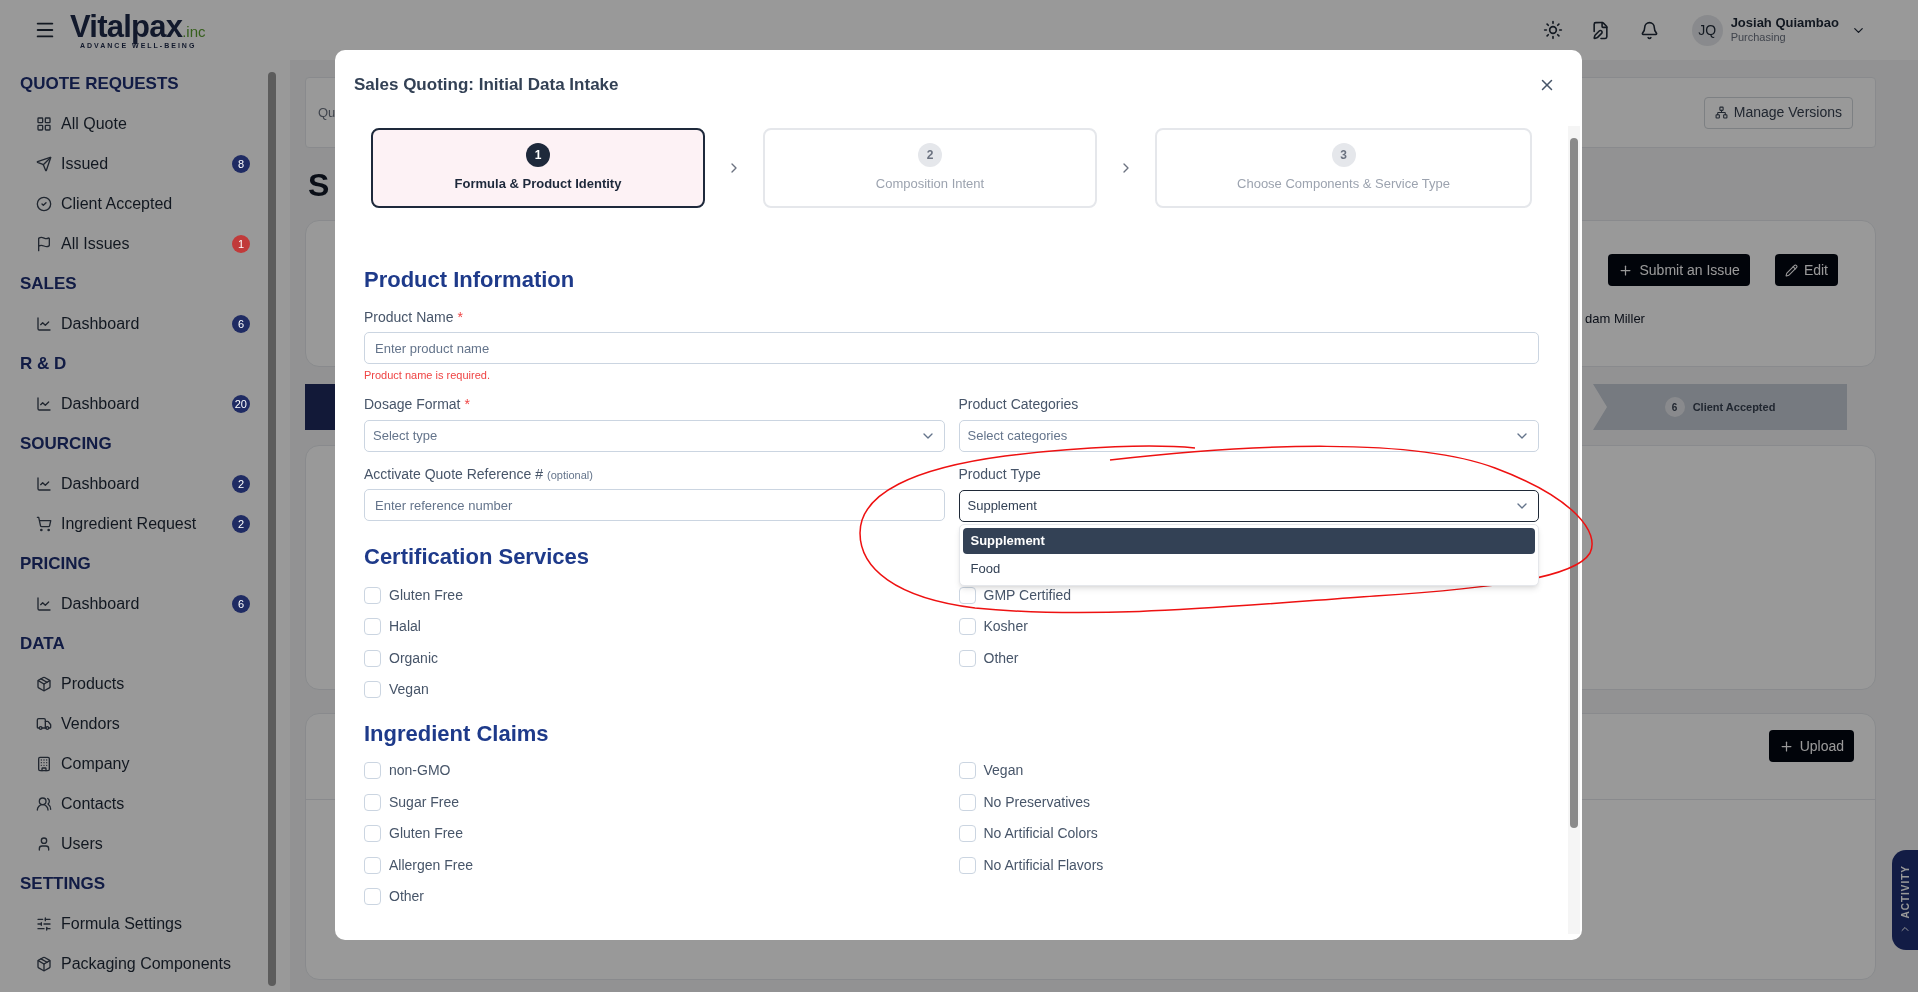 This screenshot has height=992, width=1918. Describe the element at coordinates (139, 724) in the screenshot. I see `sidebar-item: Vendors` at that location.